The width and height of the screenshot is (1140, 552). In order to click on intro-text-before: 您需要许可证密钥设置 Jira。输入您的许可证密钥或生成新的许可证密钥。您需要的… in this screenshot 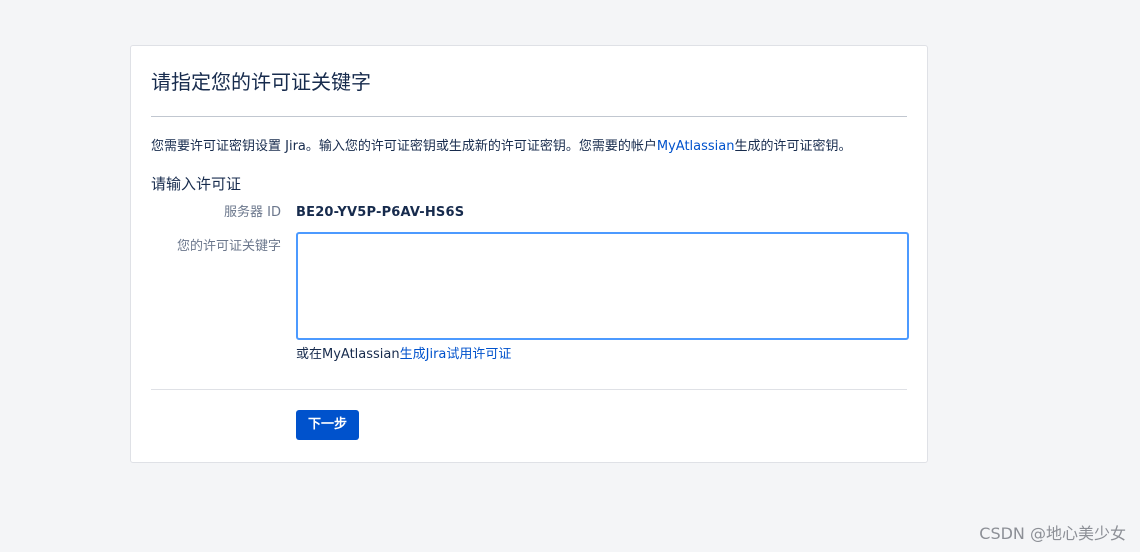, I will do `click(404, 146)`.